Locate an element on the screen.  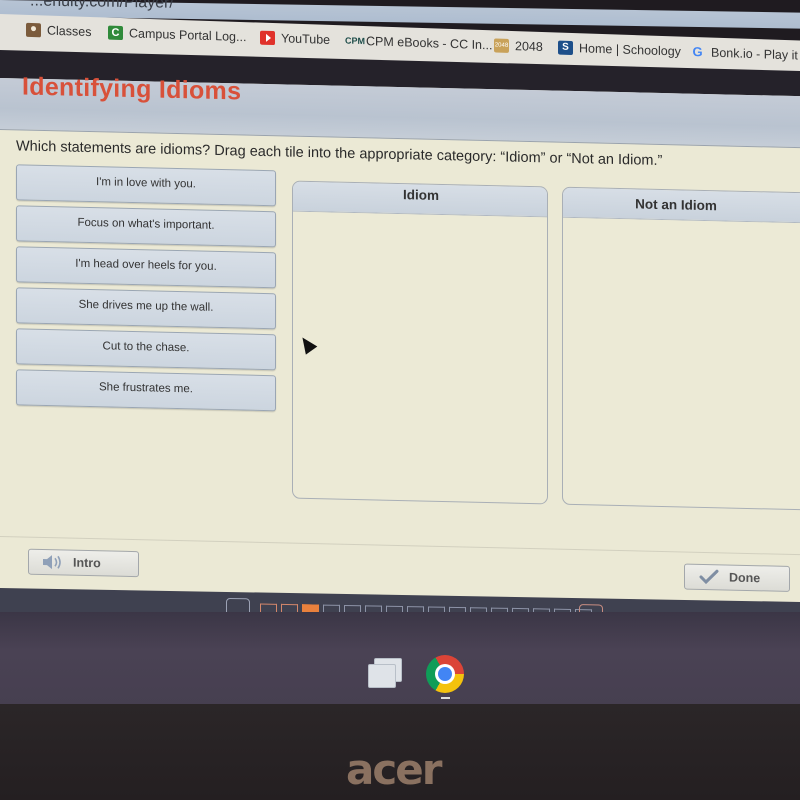
drag-tile: I'm in love with you. is located at coordinates (146, 185).